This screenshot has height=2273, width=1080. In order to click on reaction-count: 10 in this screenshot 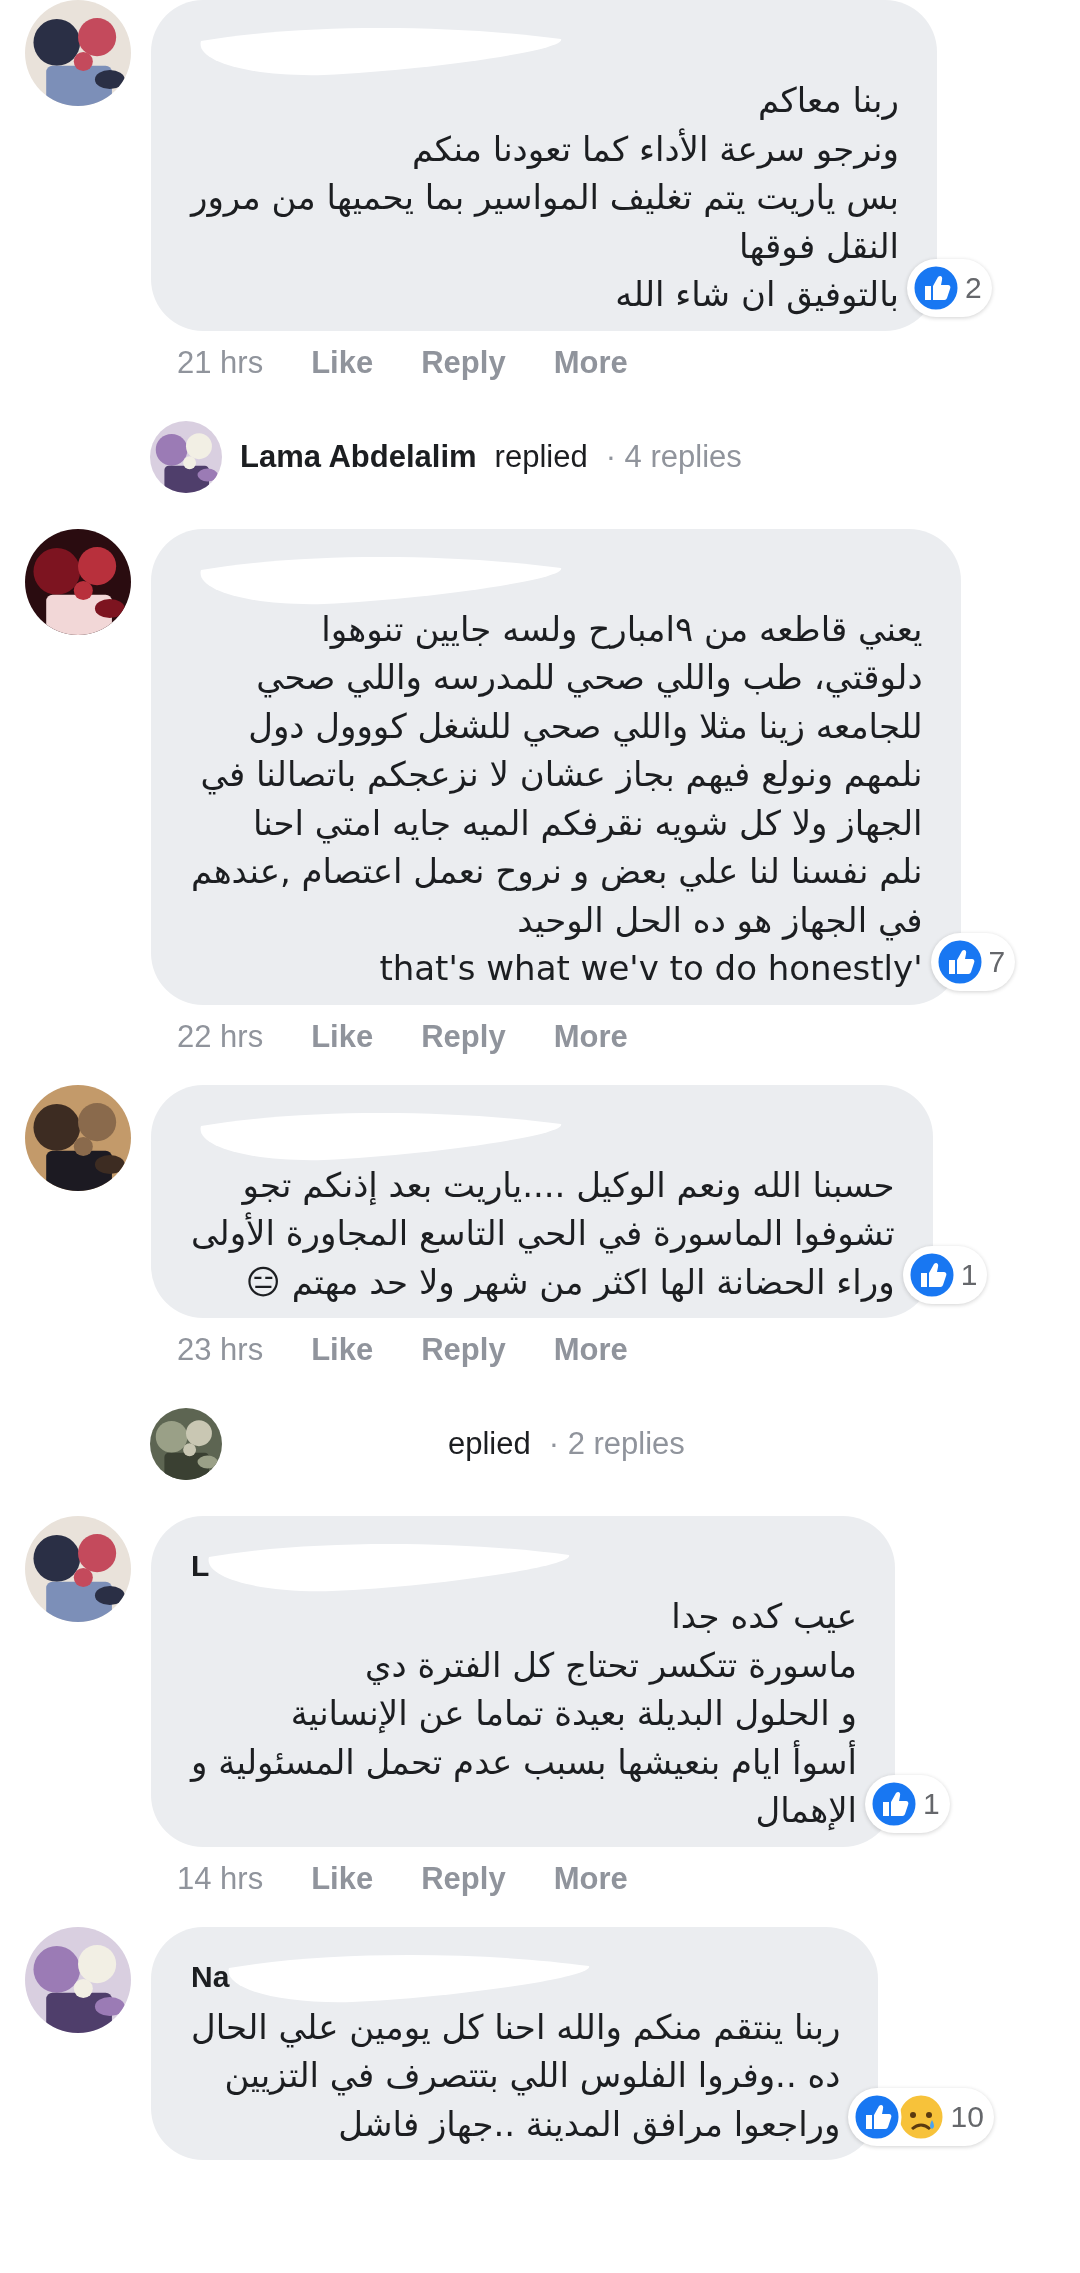, I will do `click(967, 2117)`.